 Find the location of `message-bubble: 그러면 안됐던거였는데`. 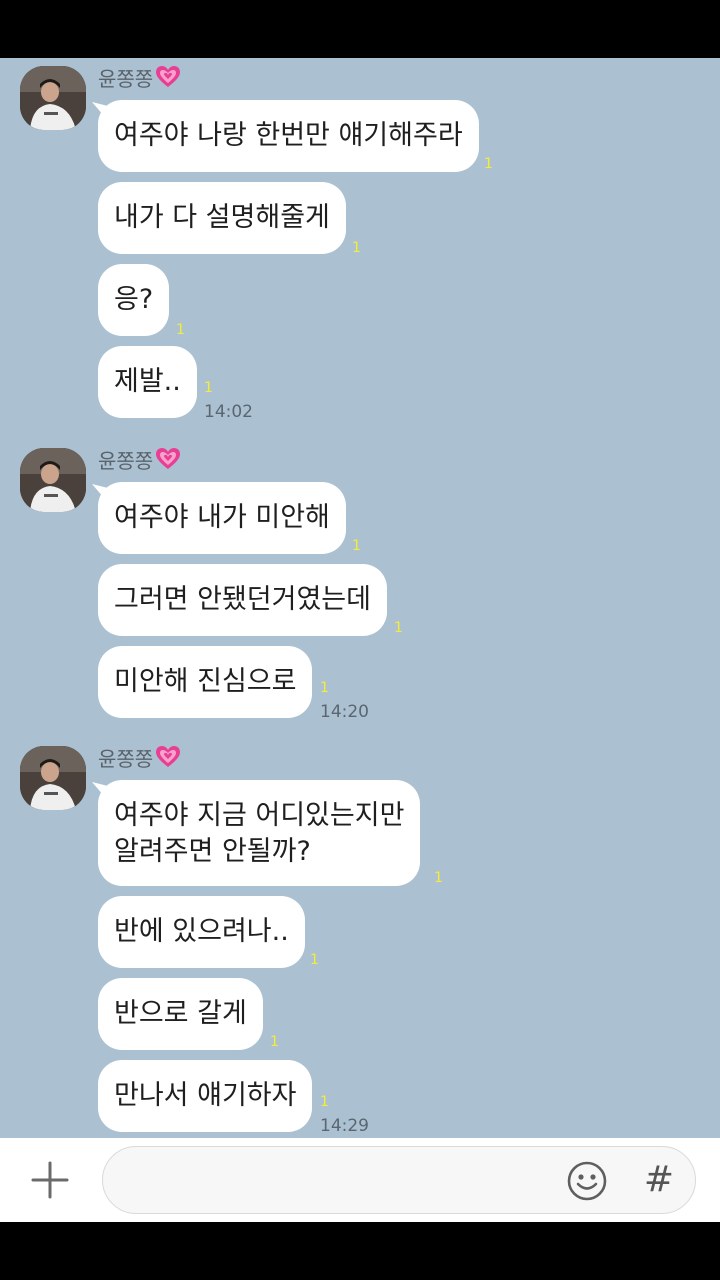

message-bubble: 그러면 안됐던거였는데 is located at coordinates (242, 600).